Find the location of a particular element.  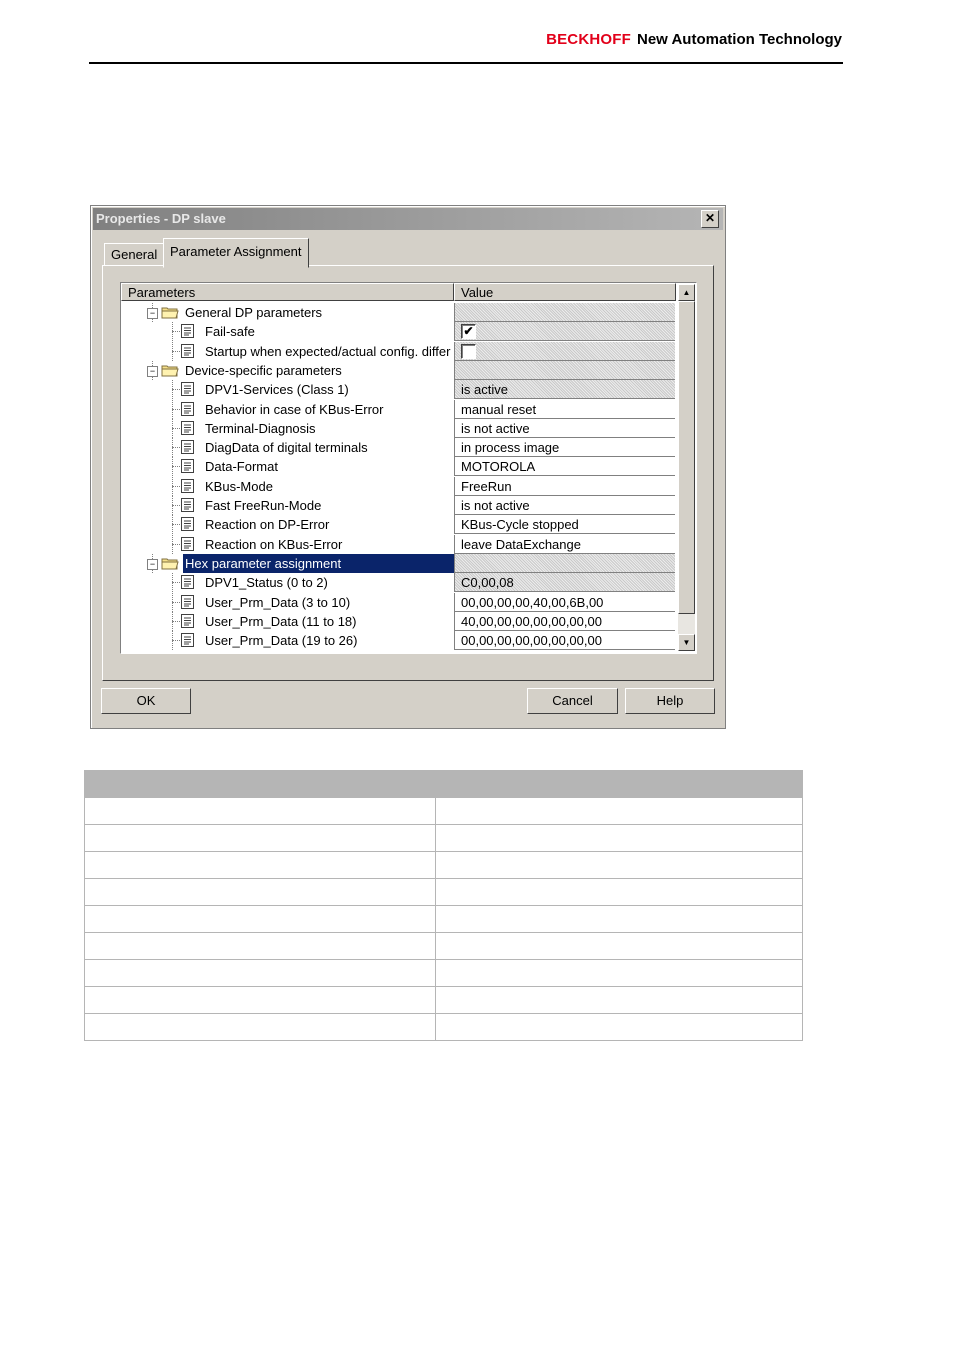

tab-parameter-assignment: Parameter Assignment is located at coordinates (236, 253).